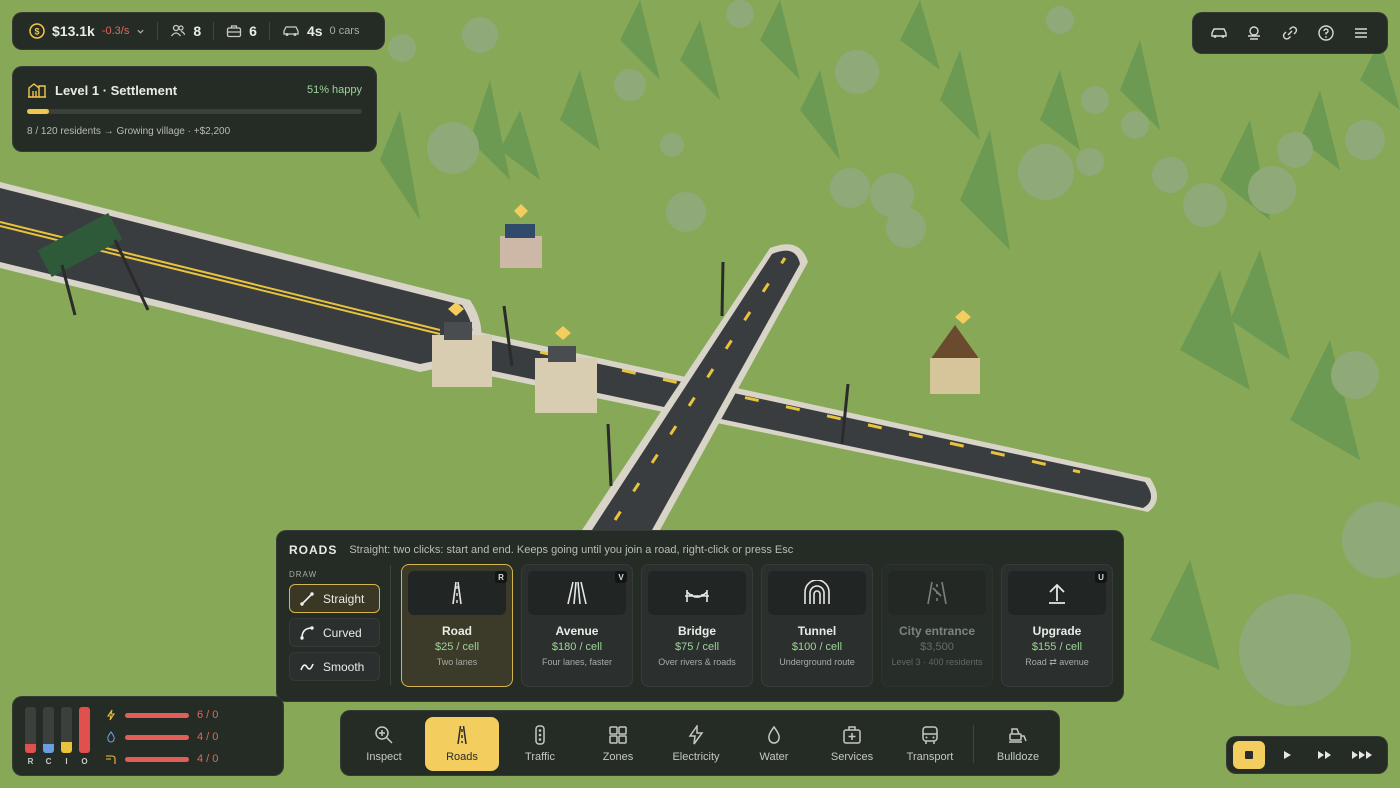  What do you see at coordinates (334, 666) in the screenshot?
I see `mode-smooth-button: Smooth` at bounding box center [334, 666].